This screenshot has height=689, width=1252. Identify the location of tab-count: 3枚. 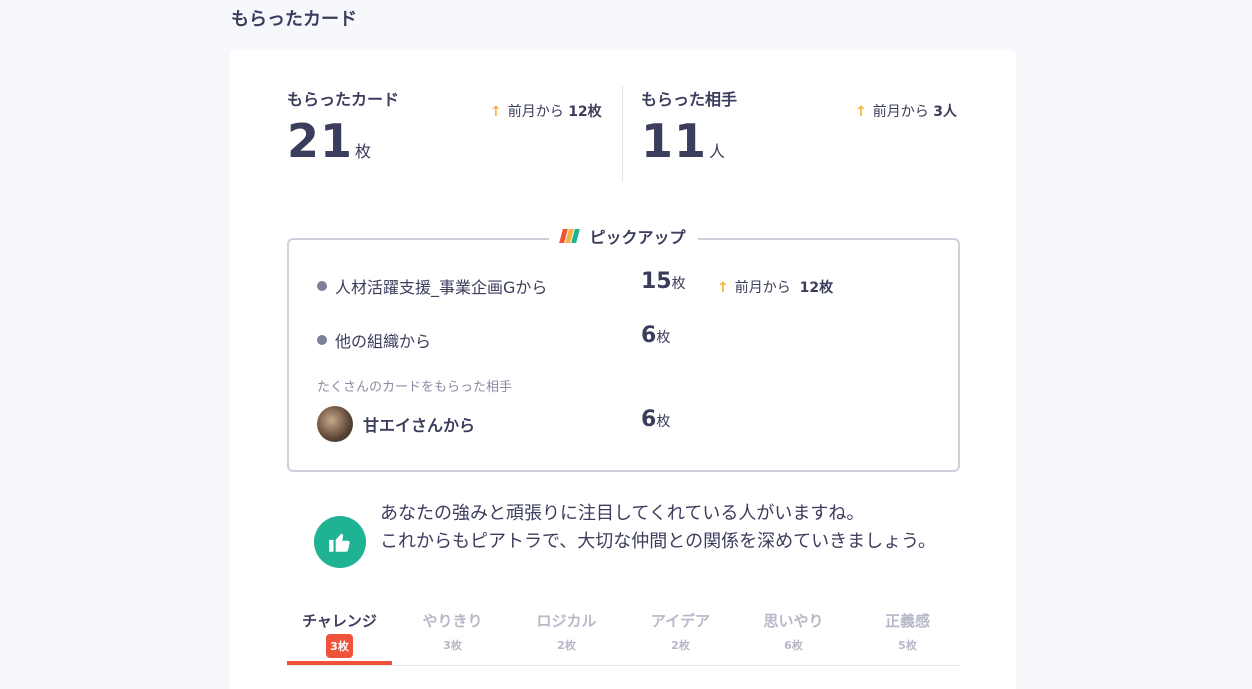
(452, 645).